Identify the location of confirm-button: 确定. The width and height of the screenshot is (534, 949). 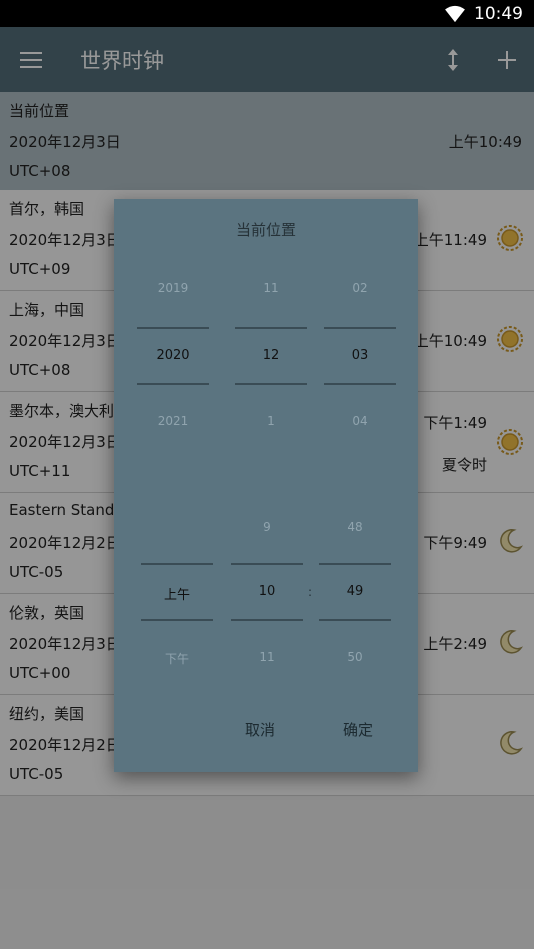
(358, 729).